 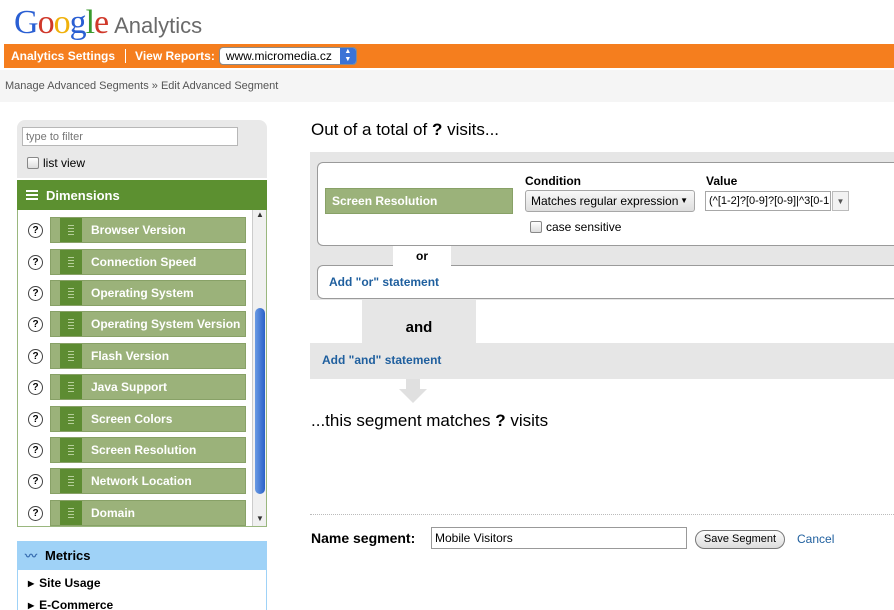 What do you see at coordinates (132, 419) in the screenshot?
I see `dimension-label: Screen Colors` at bounding box center [132, 419].